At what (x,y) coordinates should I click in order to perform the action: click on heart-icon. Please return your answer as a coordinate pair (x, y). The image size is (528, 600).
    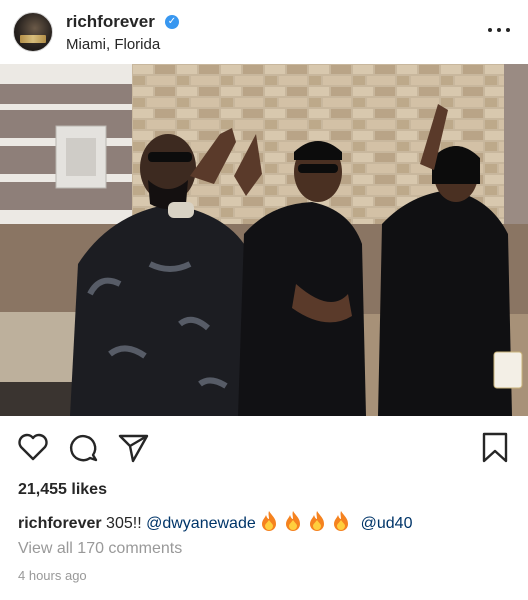
    Looking at the image, I should click on (33, 447).